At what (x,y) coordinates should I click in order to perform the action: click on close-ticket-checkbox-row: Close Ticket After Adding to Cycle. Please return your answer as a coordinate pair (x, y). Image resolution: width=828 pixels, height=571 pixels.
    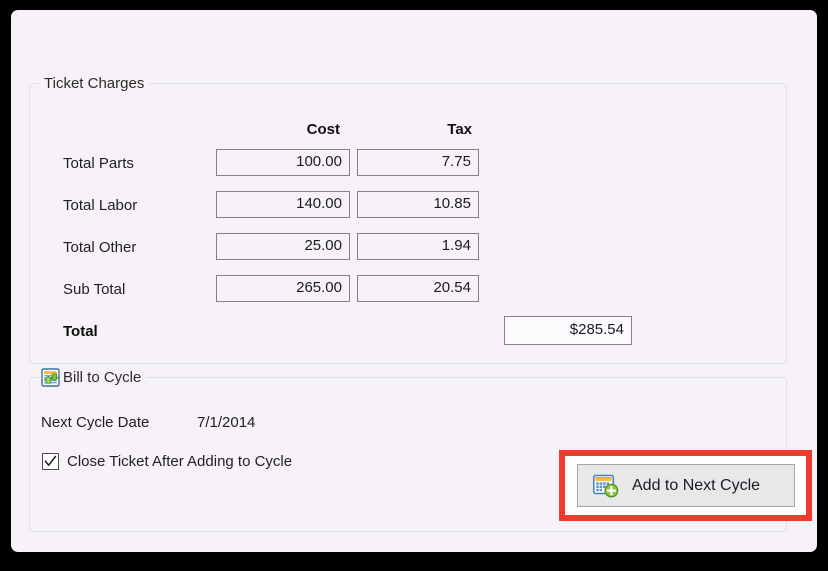
    Looking at the image, I should click on (167, 461).